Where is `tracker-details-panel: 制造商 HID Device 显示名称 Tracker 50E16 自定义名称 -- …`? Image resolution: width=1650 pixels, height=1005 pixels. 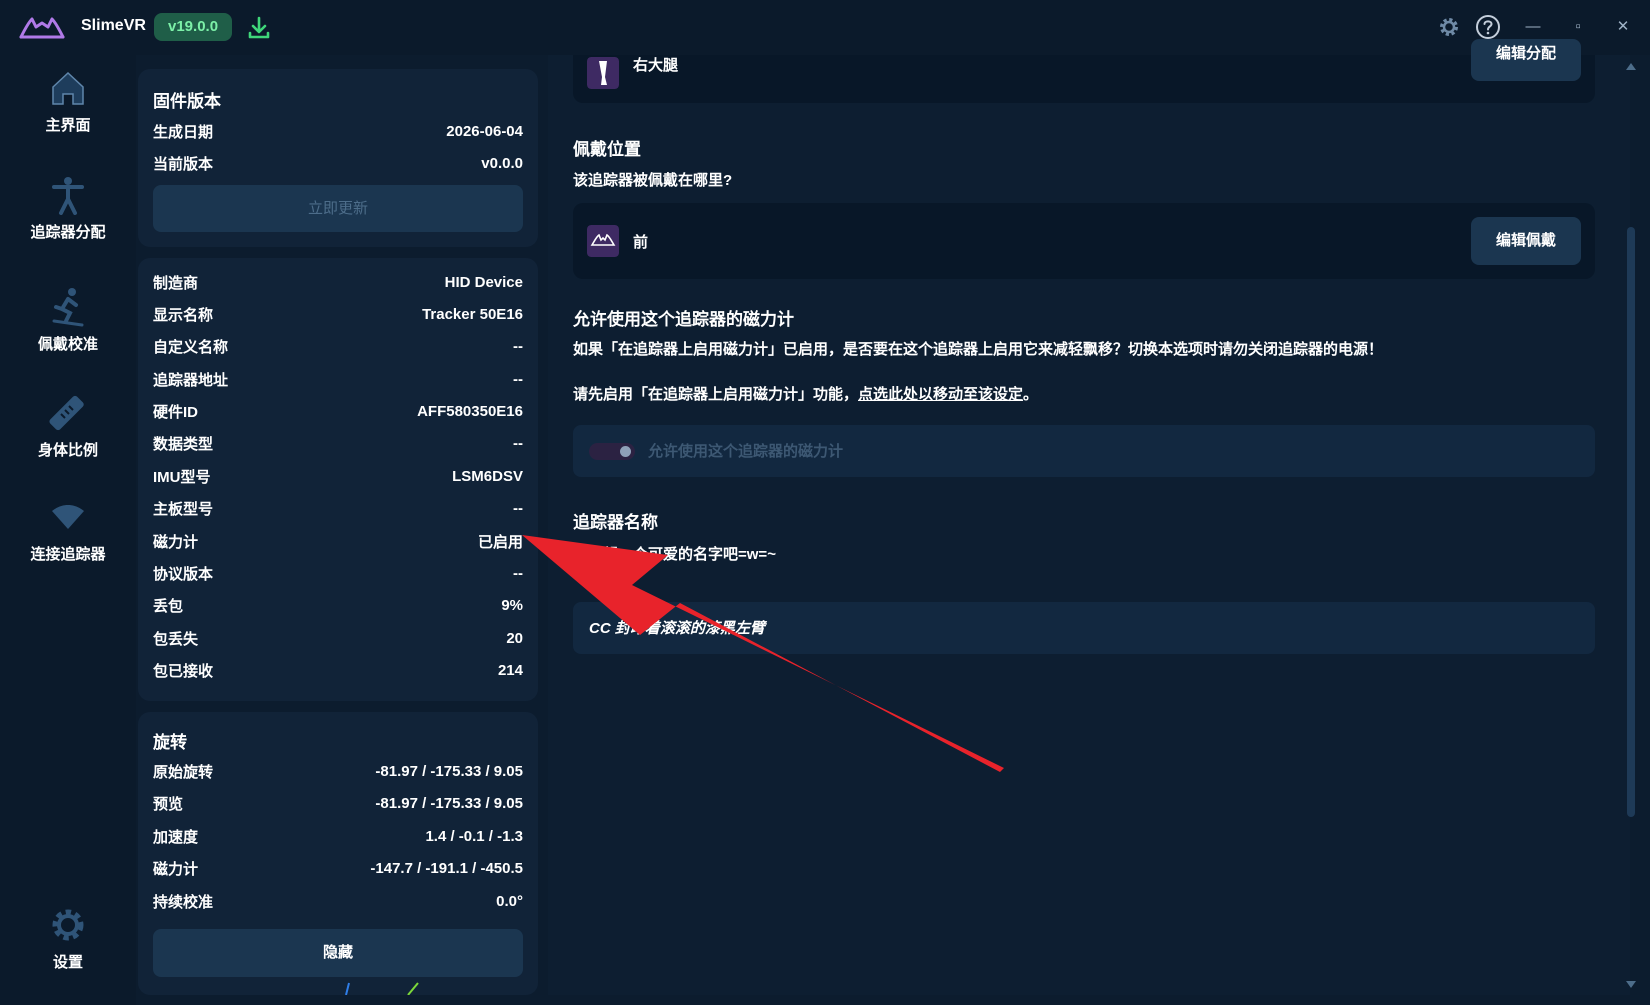
tracker-details-panel: 制造商 HID Device 显示名称 Tracker 50E16 自定义名称 -- … is located at coordinates (338, 479).